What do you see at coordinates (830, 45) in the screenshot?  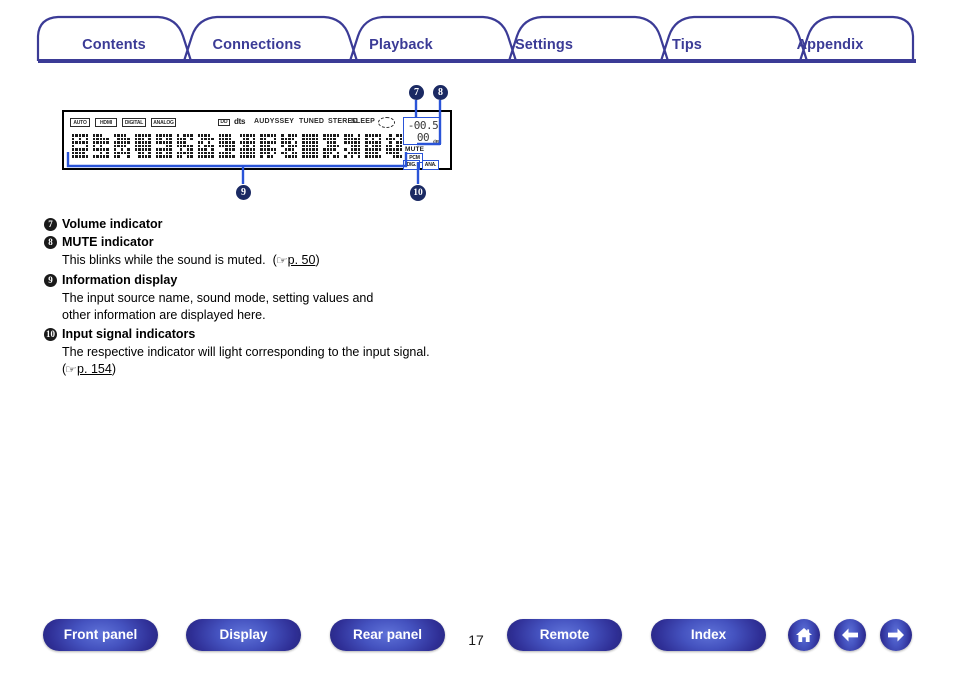 I see `tab-appendix: Appendix` at bounding box center [830, 45].